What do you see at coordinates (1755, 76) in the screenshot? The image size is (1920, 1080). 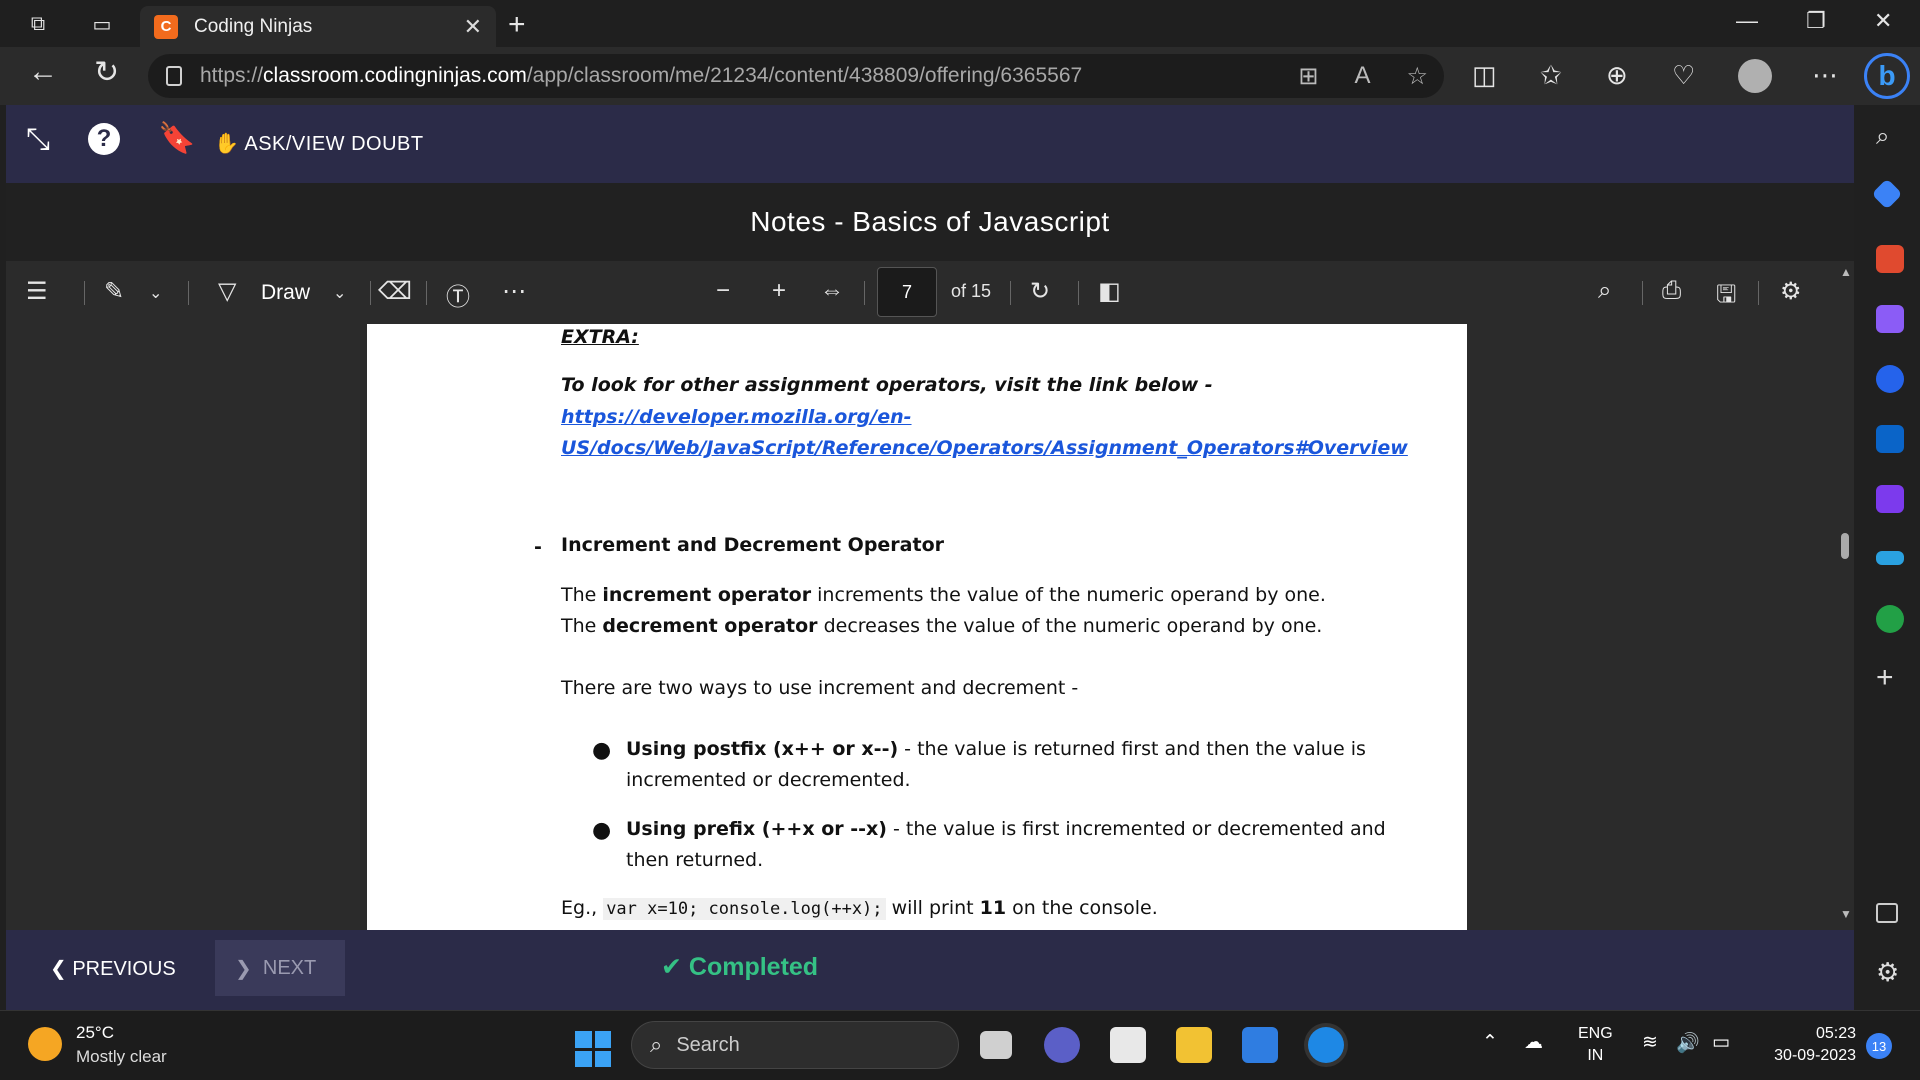 I see `profile-avatar` at bounding box center [1755, 76].